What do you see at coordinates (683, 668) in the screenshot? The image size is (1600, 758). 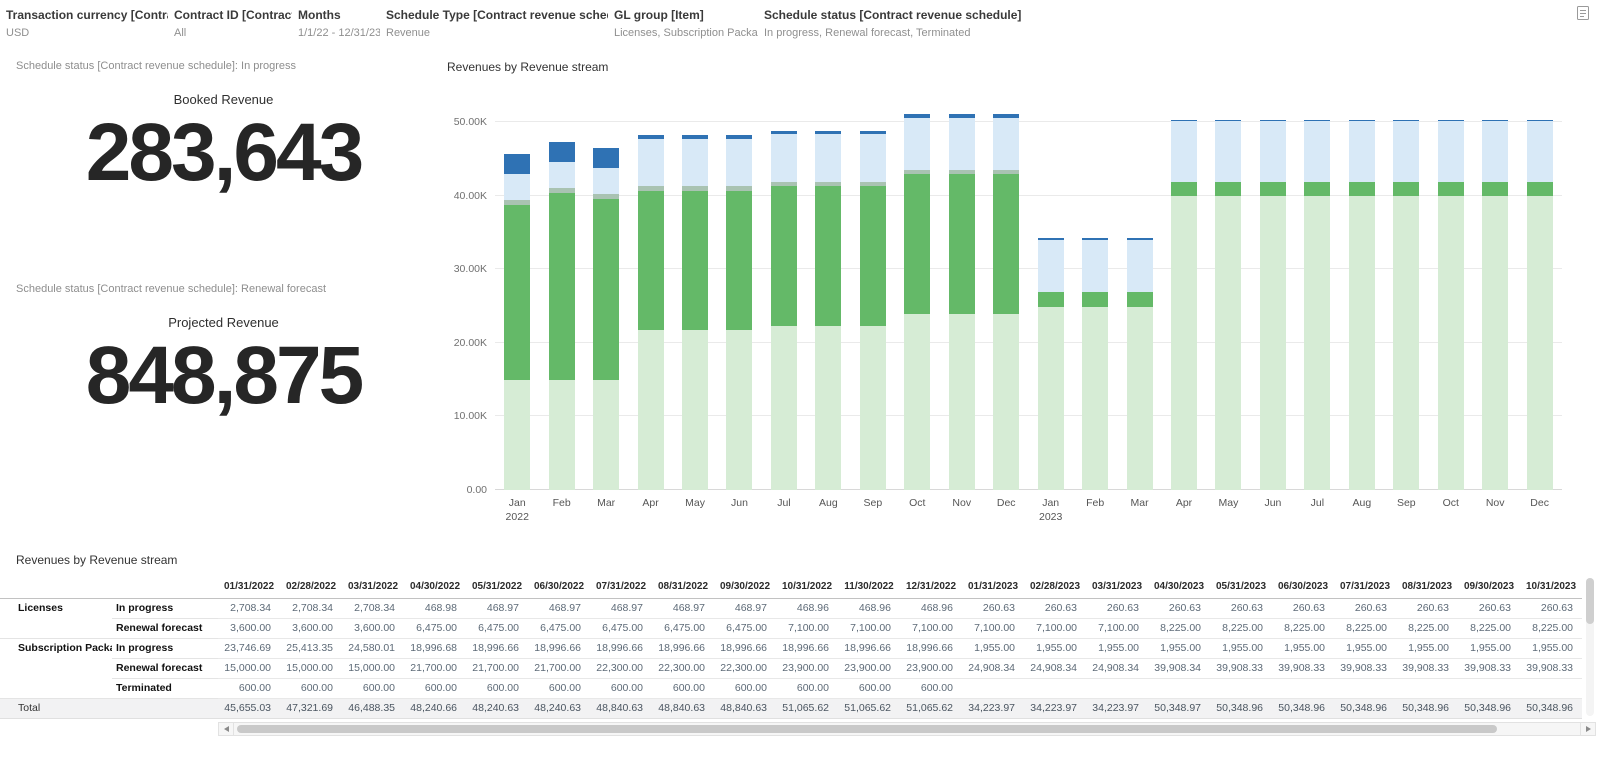 I see `value-cell: 22,300.00` at bounding box center [683, 668].